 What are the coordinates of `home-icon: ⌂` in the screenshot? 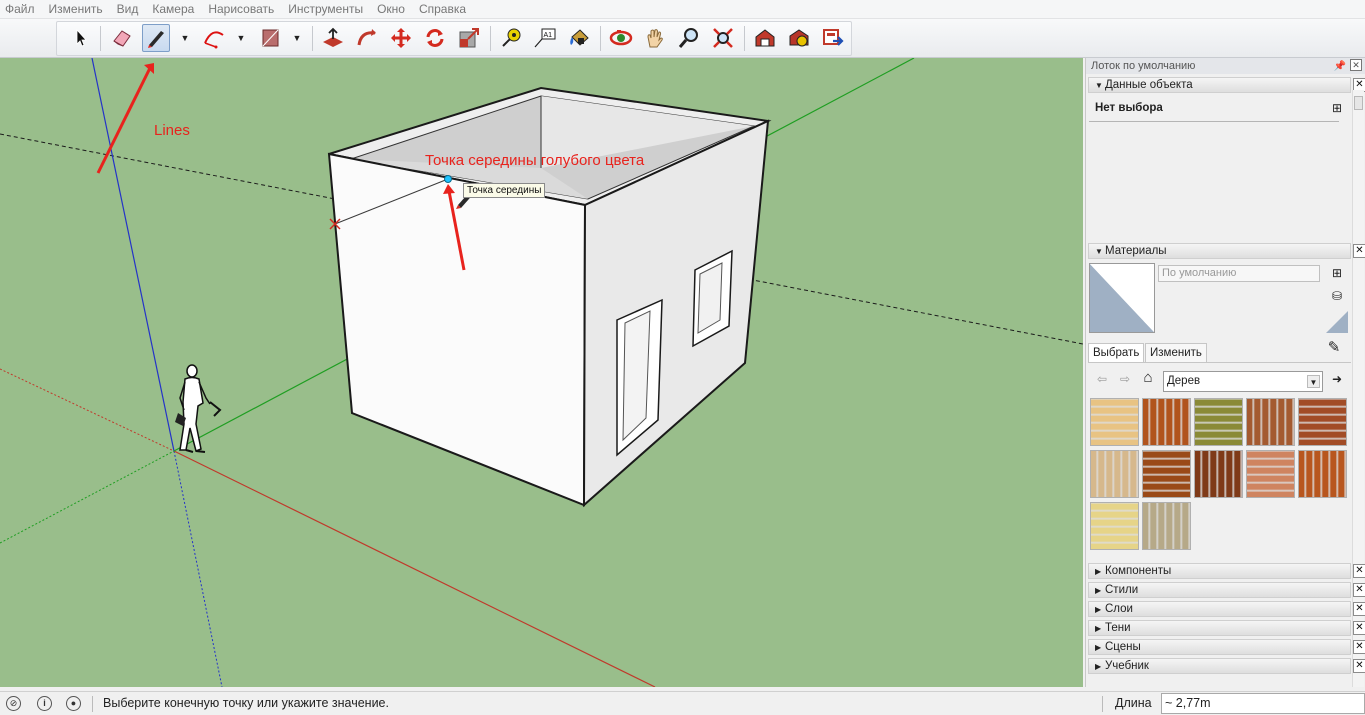 It's located at (1148, 378).